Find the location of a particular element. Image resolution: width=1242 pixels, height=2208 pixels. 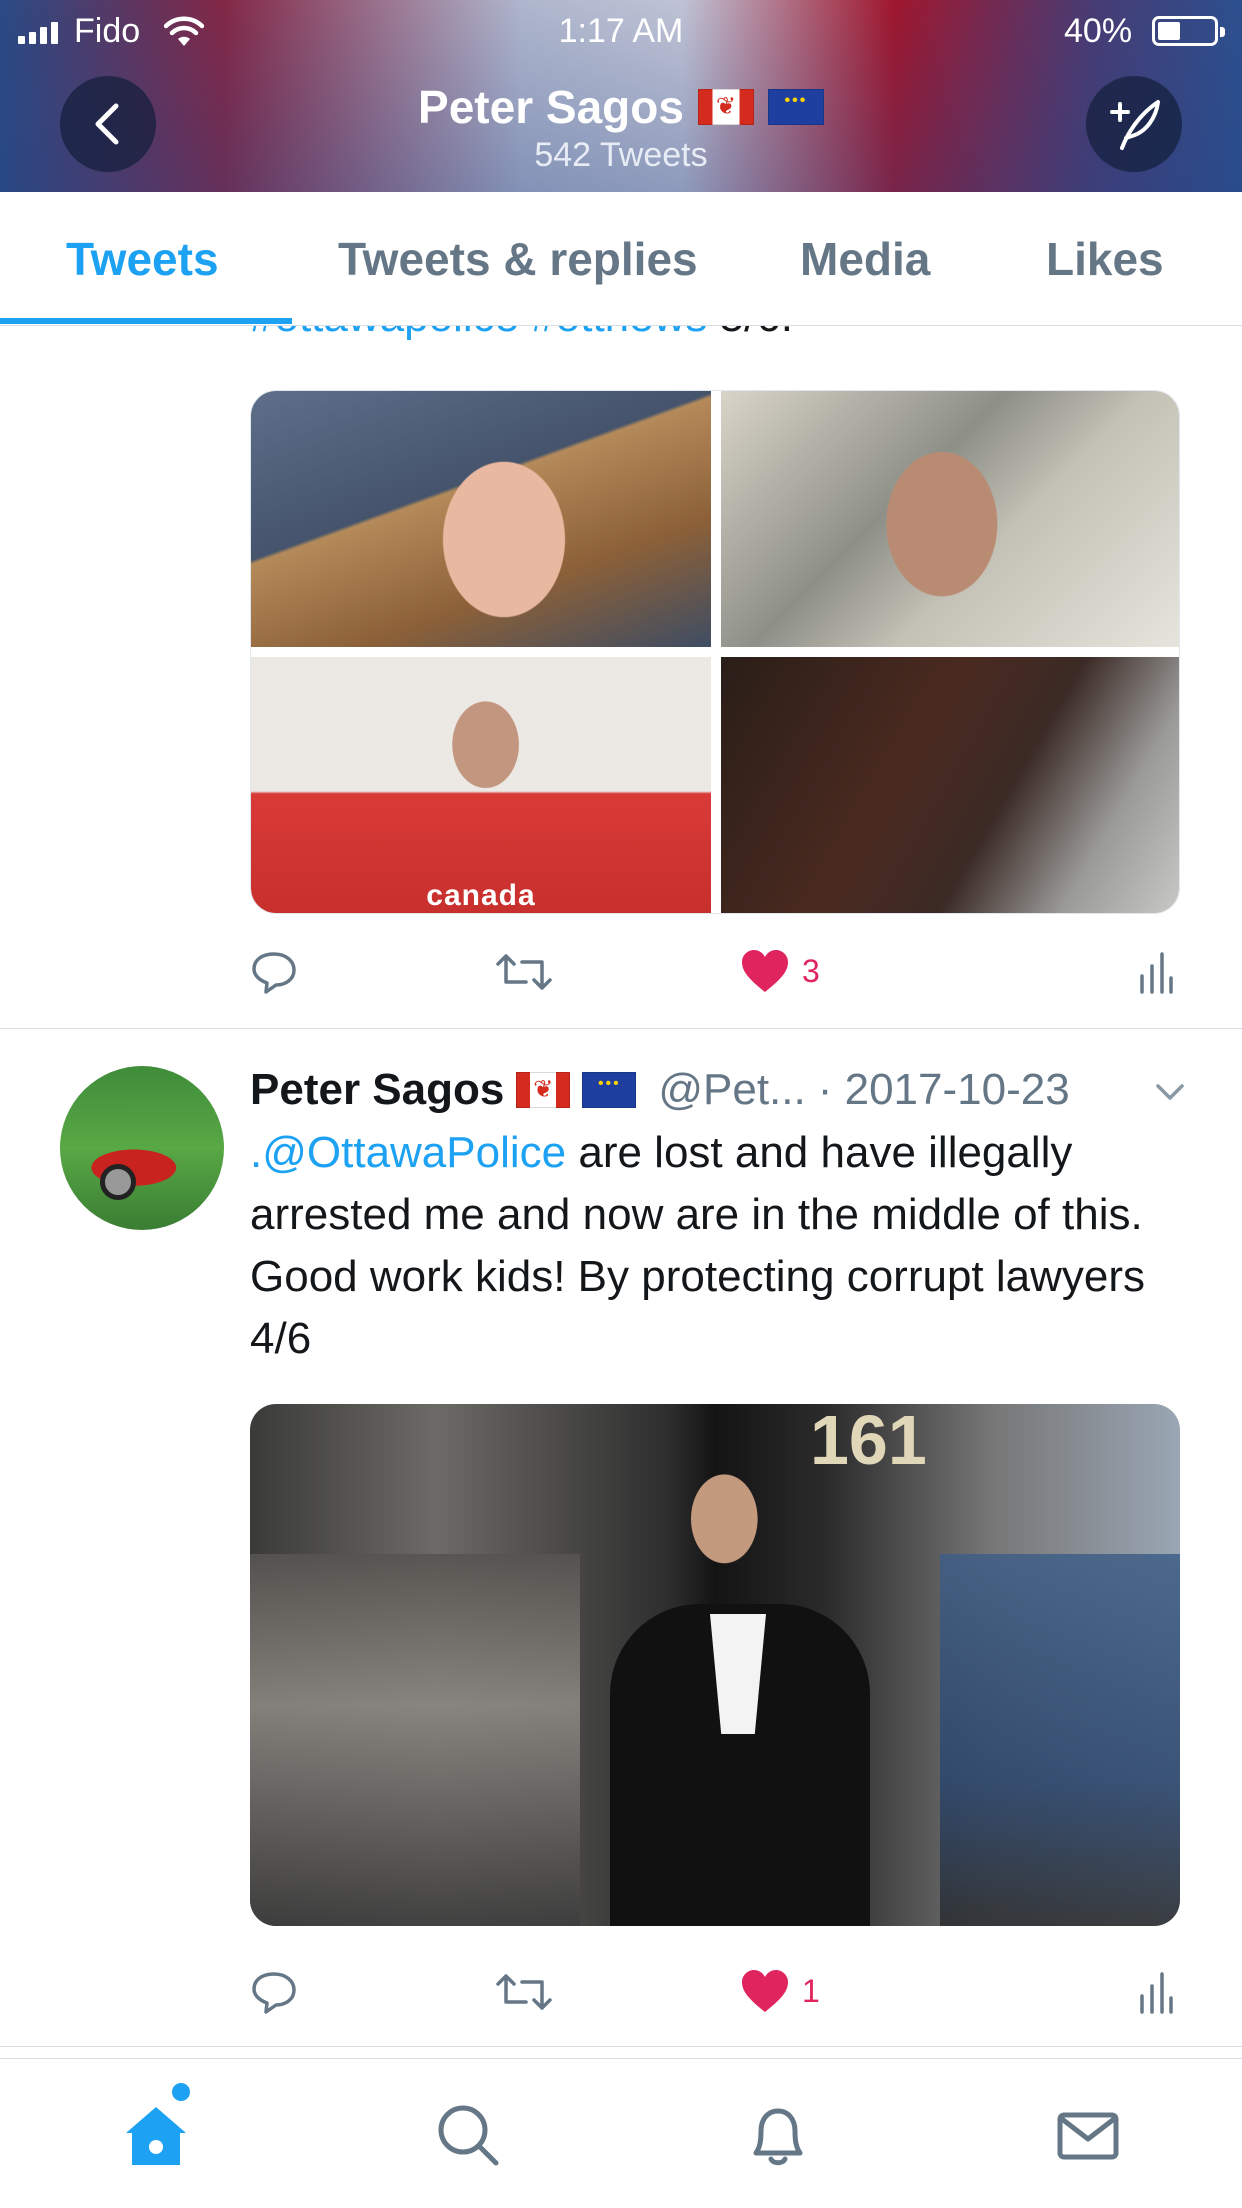

profile-name: Peter Sagos is located at coordinates (551, 107).